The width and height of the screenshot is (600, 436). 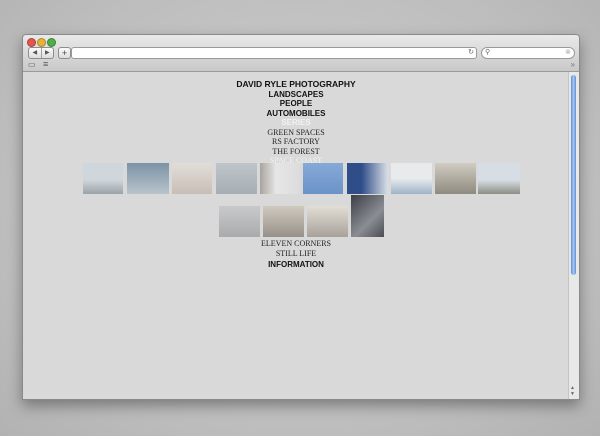 I want to click on photo-palm-trees, so click(x=499, y=178).